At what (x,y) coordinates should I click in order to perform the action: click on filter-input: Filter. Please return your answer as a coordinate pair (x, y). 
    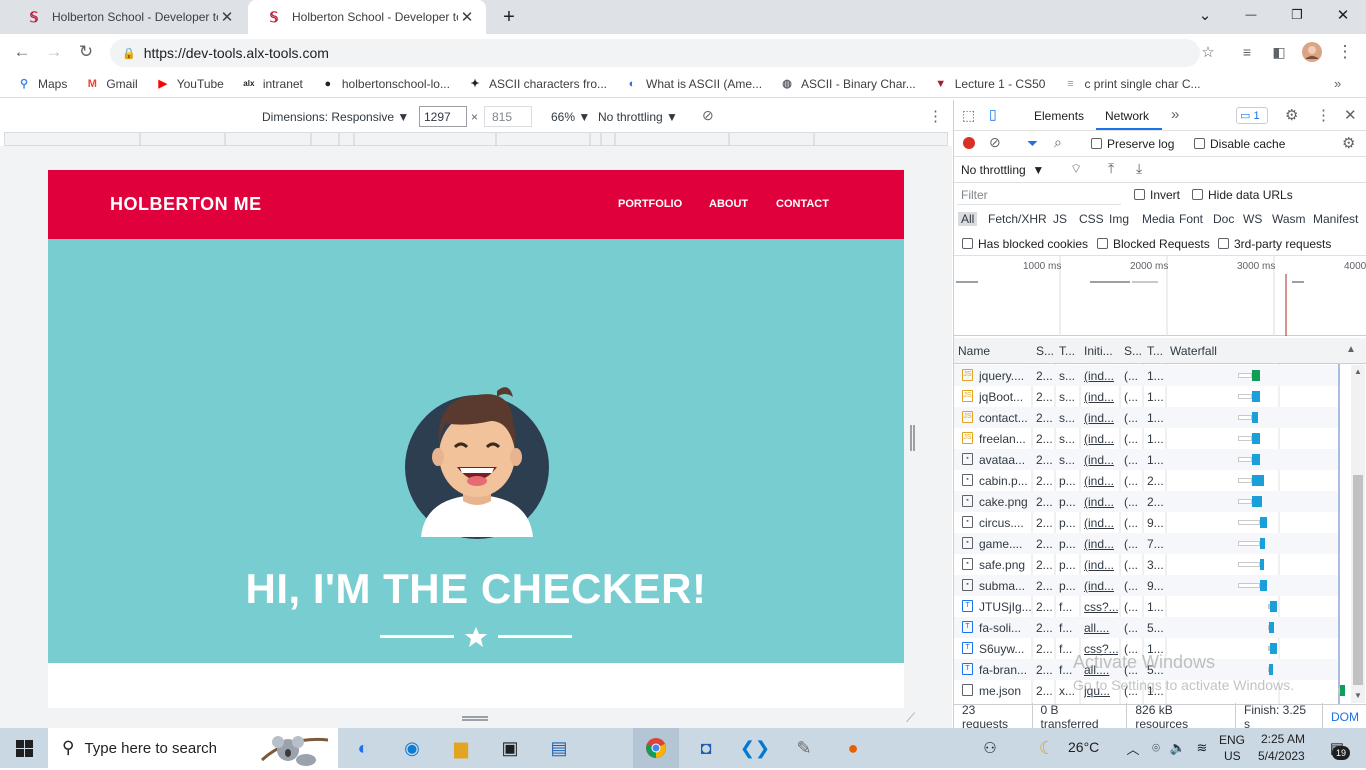
    Looking at the image, I should click on (1039, 195).